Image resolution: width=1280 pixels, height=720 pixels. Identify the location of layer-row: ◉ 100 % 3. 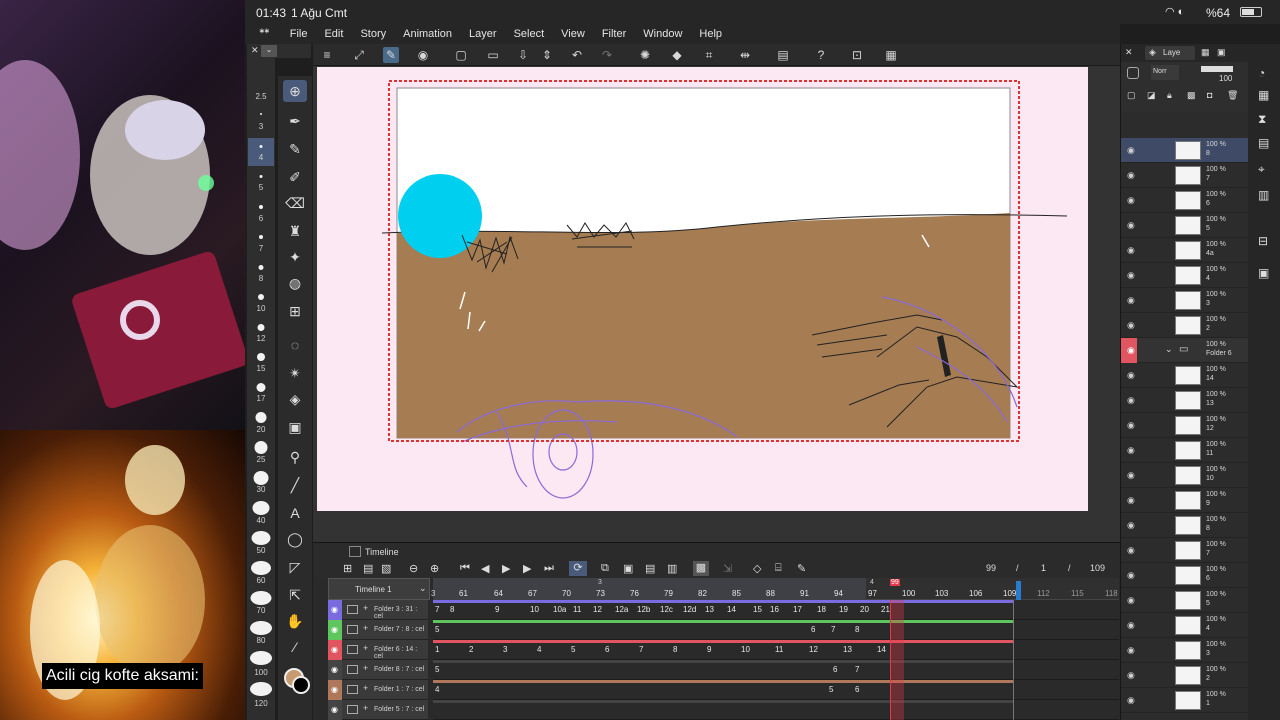
(1185, 300).